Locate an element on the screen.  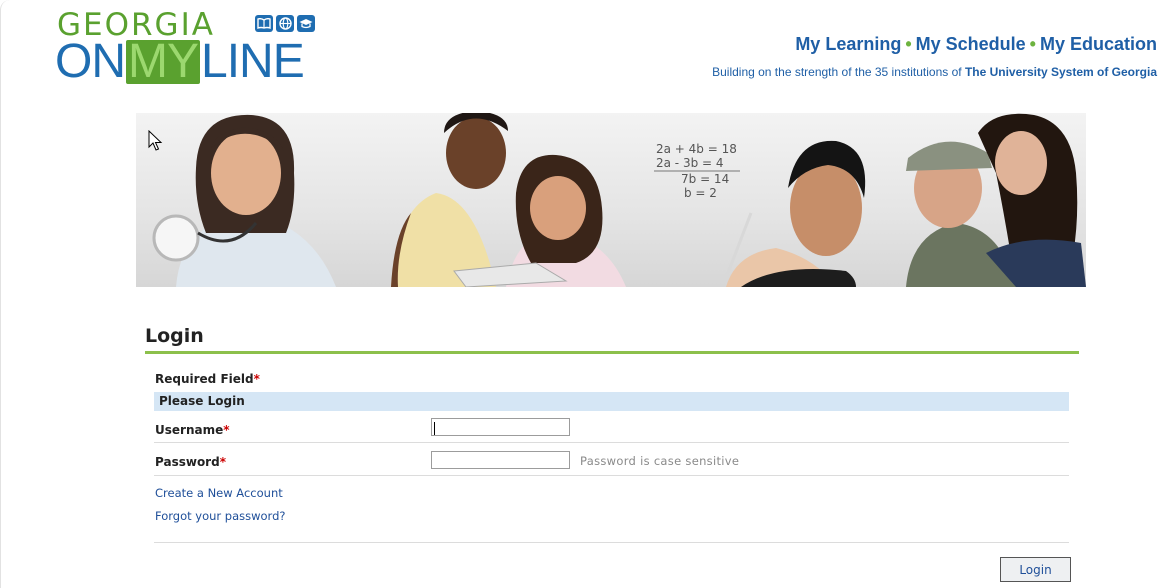
graduation-cap-icon is located at coordinates (306, 23).